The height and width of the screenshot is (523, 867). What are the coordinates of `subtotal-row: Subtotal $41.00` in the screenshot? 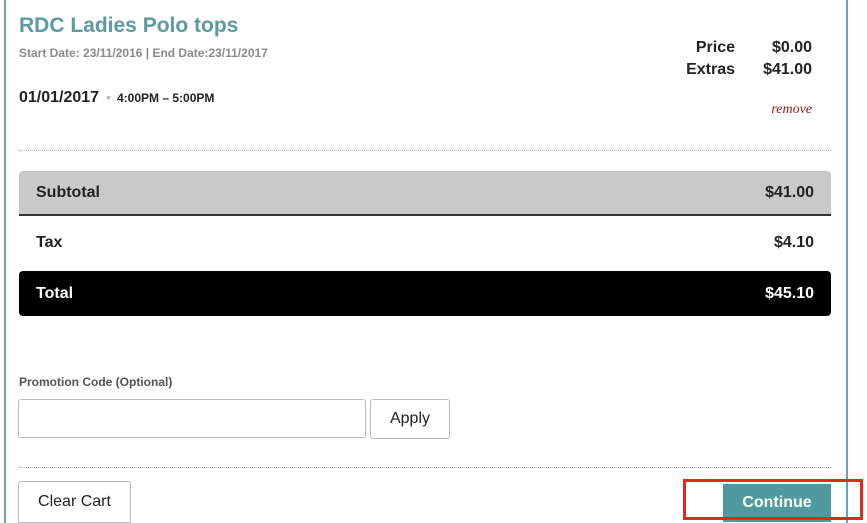 It's located at (425, 193).